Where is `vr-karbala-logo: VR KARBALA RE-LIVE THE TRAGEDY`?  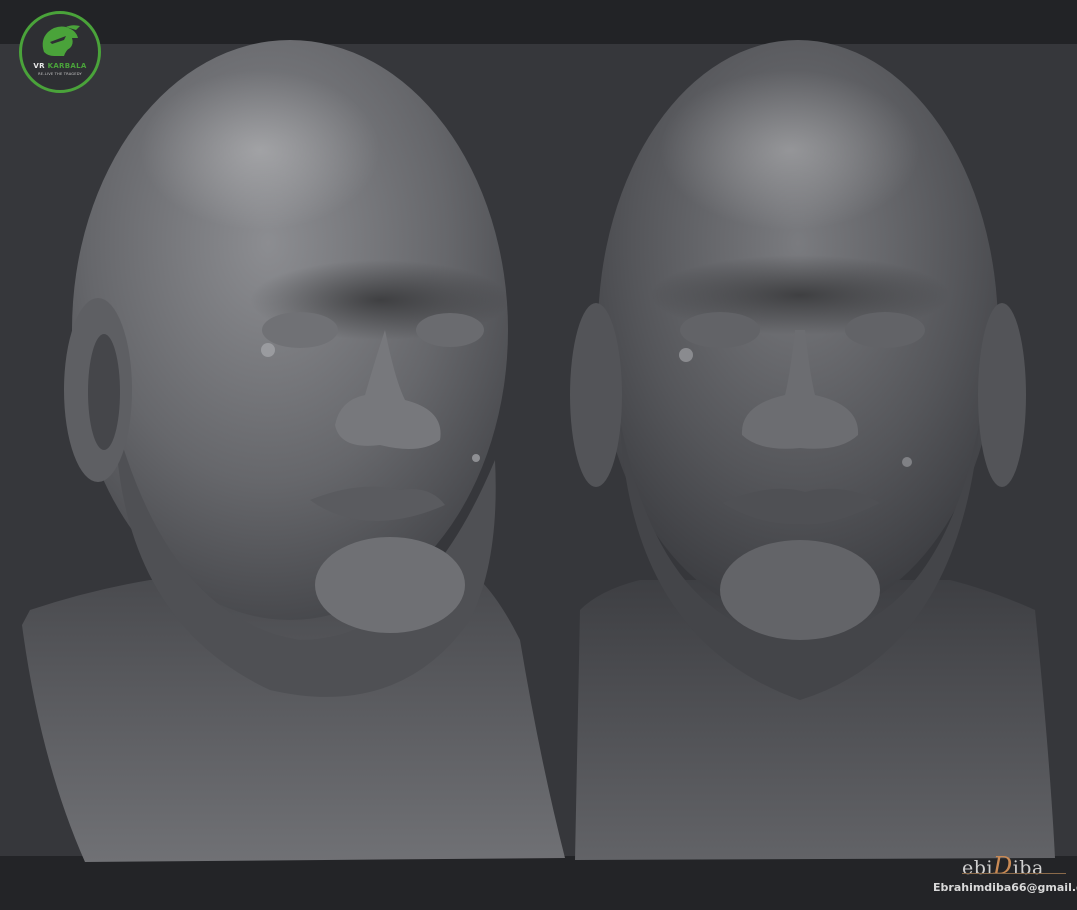 vr-karbala-logo: VR KARBALA RE-LIVE THE TRAGEDY is located at coordinates (60, 52).